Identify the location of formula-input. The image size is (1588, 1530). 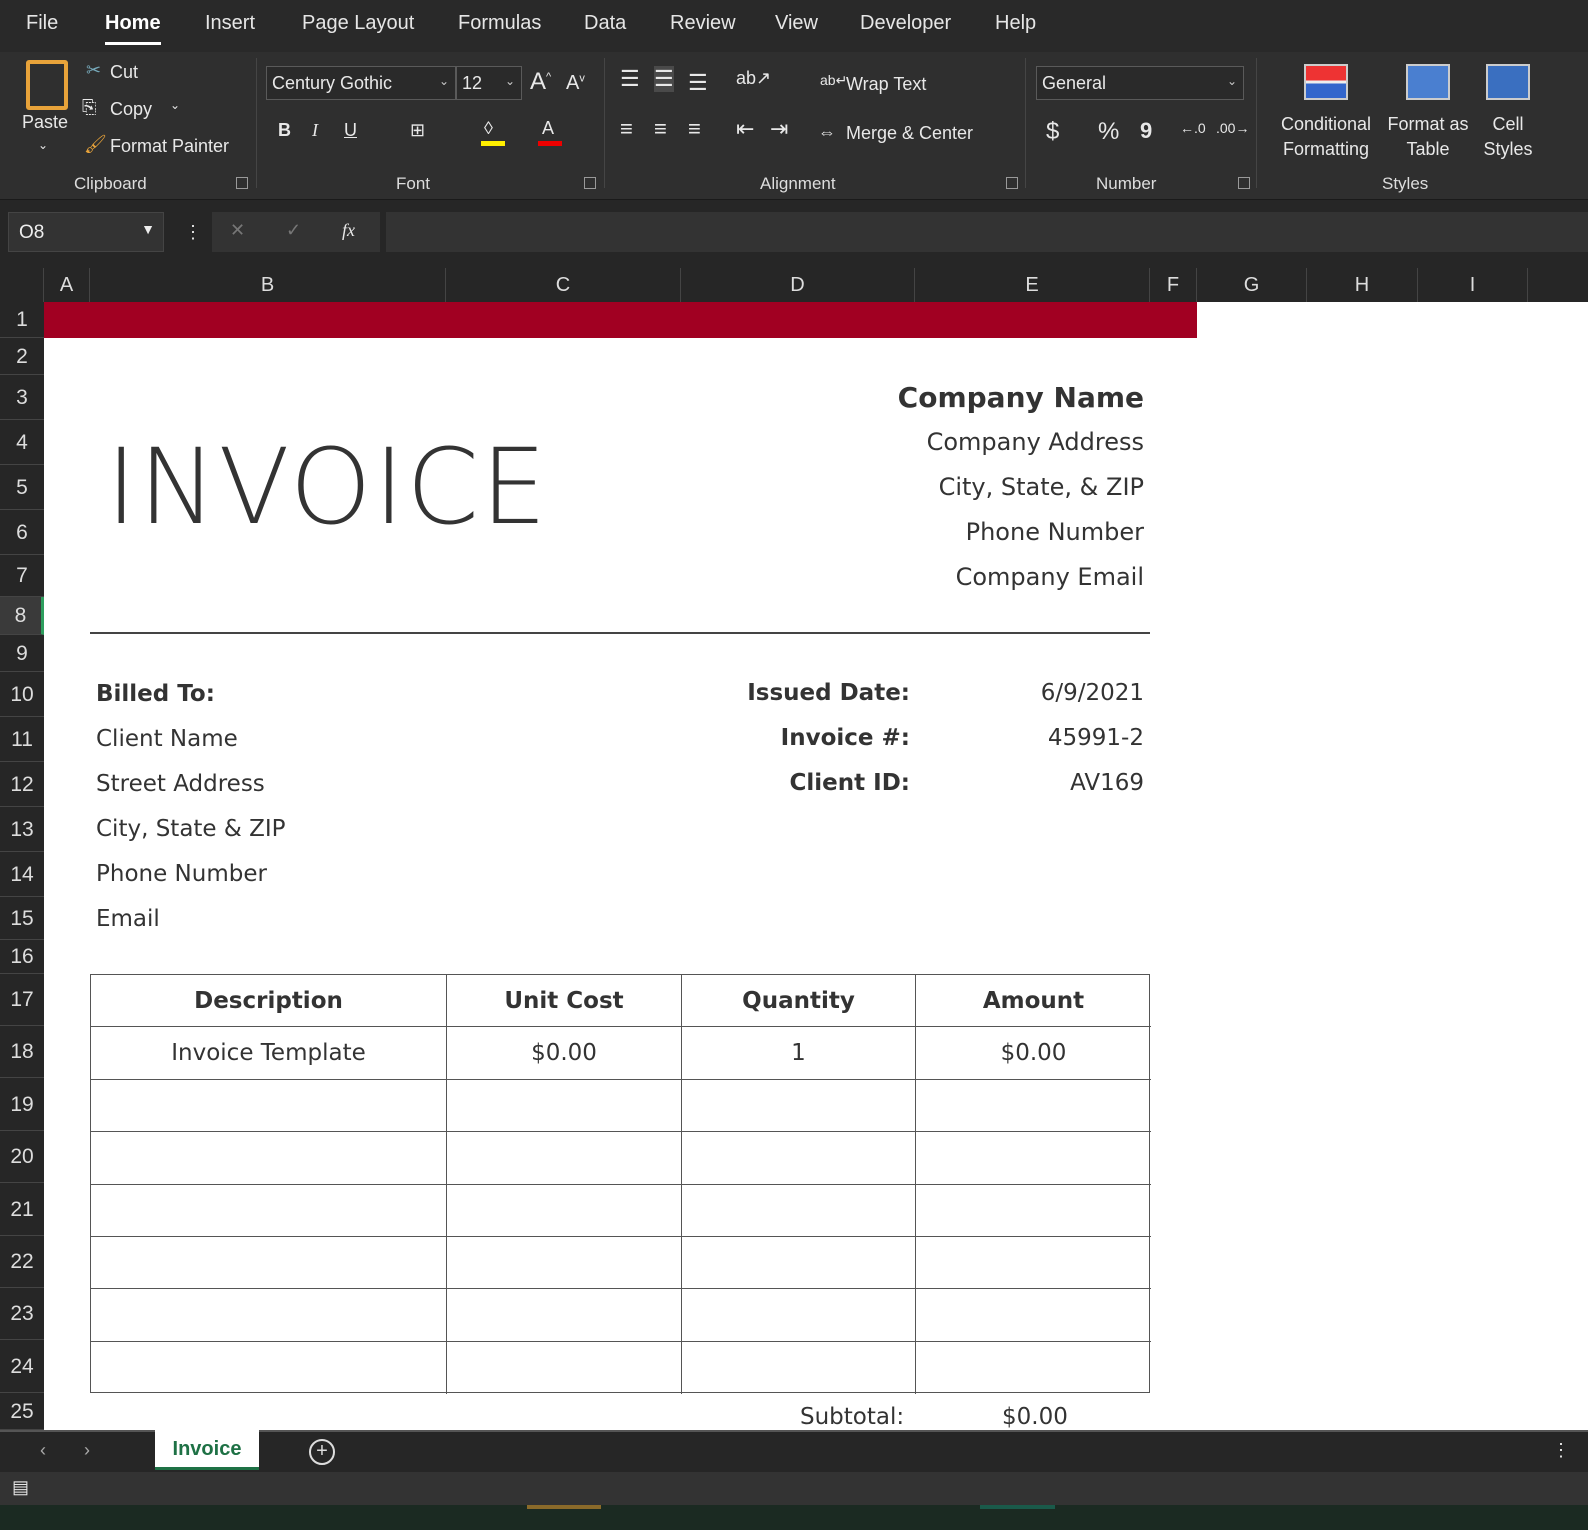
(987, 232).